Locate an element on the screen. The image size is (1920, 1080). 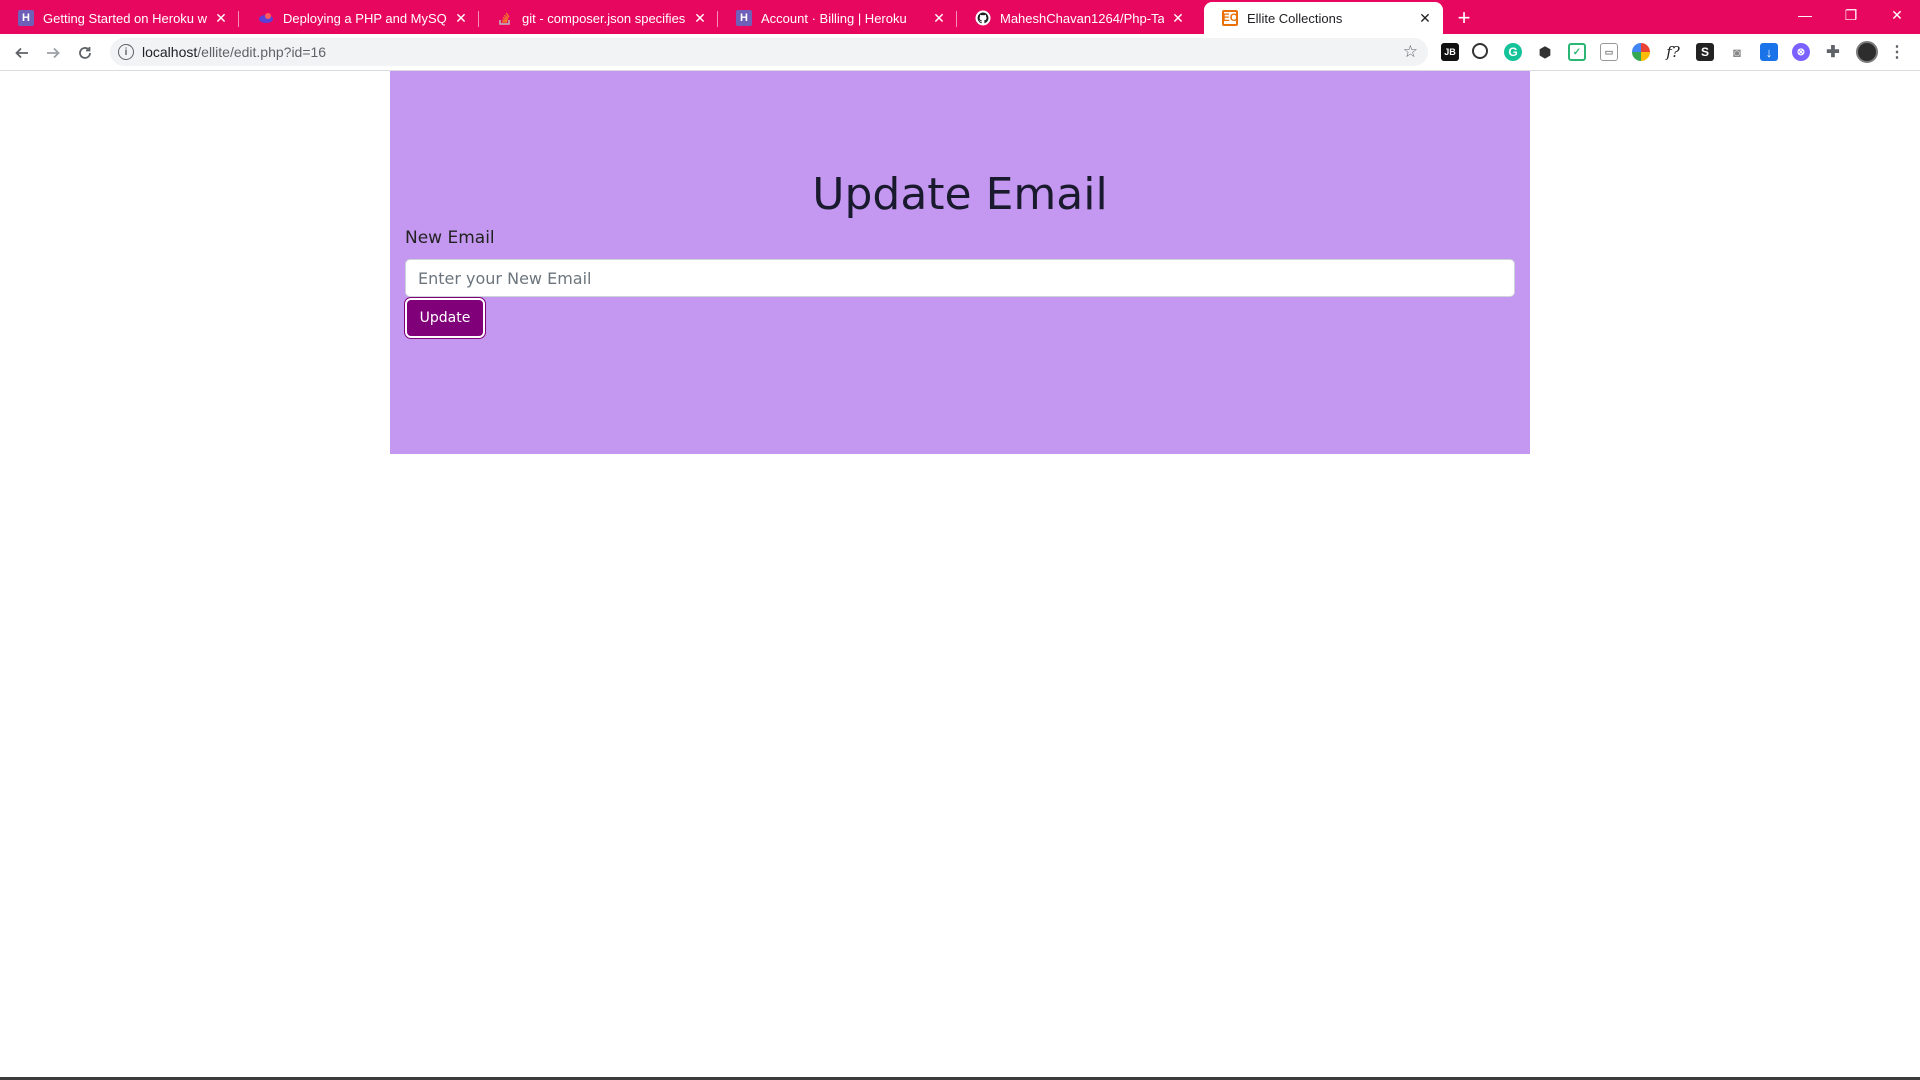
url-text: localhost/ellite/edit.php?id=16 is located at coordinates (234, 52).